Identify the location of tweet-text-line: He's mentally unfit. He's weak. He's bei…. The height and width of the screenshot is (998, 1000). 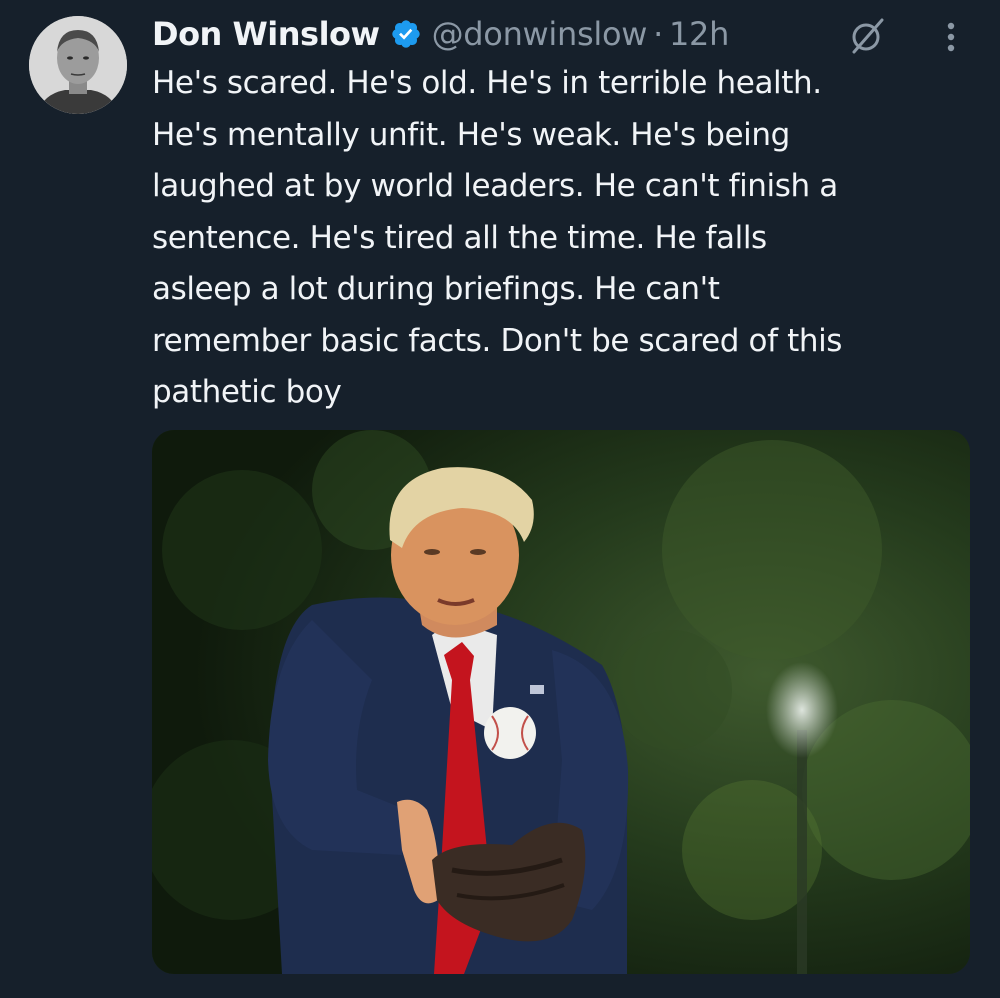
(471, 134).